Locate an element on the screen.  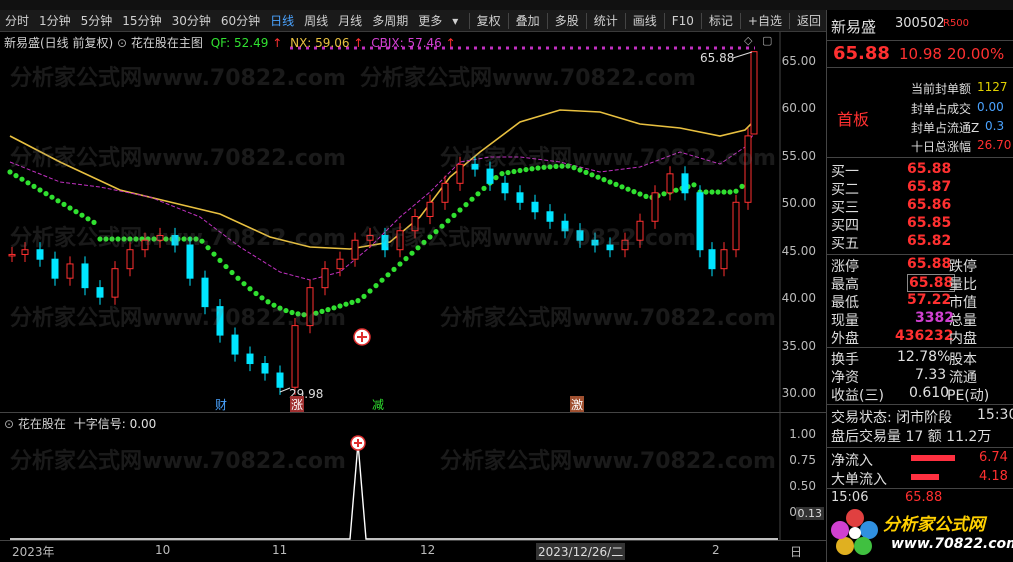
stock-period-label: 新易盛(日线 前复权) is located at coordinates (58, 43).